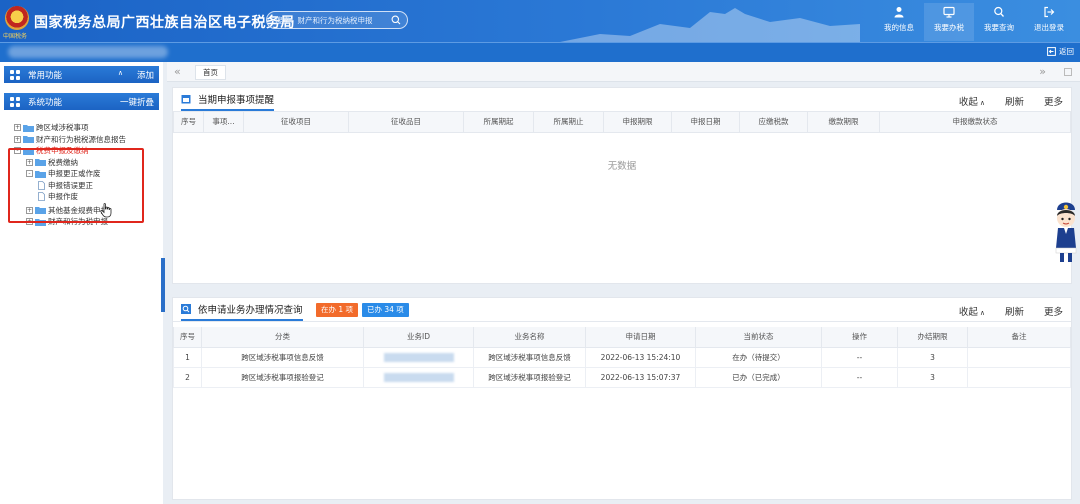 Image resolution: width=1080 pixels, height=504 pixels. I want to click on grid-icon, so click(15, 74).